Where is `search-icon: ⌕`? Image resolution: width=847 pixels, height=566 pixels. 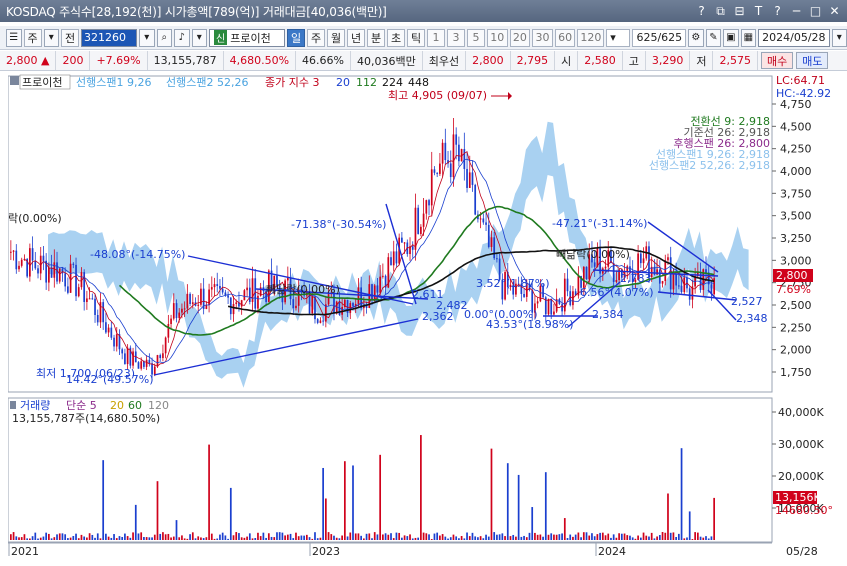 search-icon: ⌕ is located at coordinates (164, 37).